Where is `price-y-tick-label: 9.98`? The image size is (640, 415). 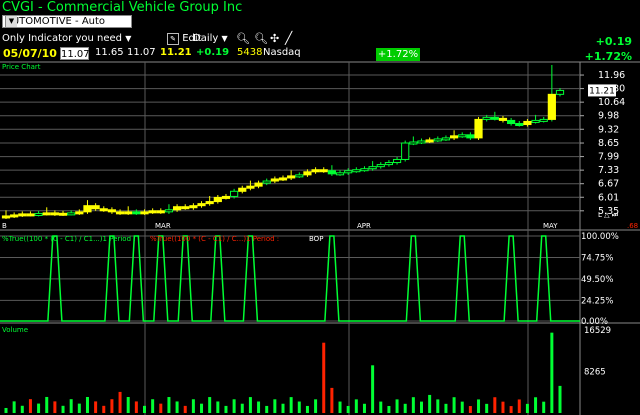 price-y-tick-label: 9.98 is located at coordinates (608, 116).